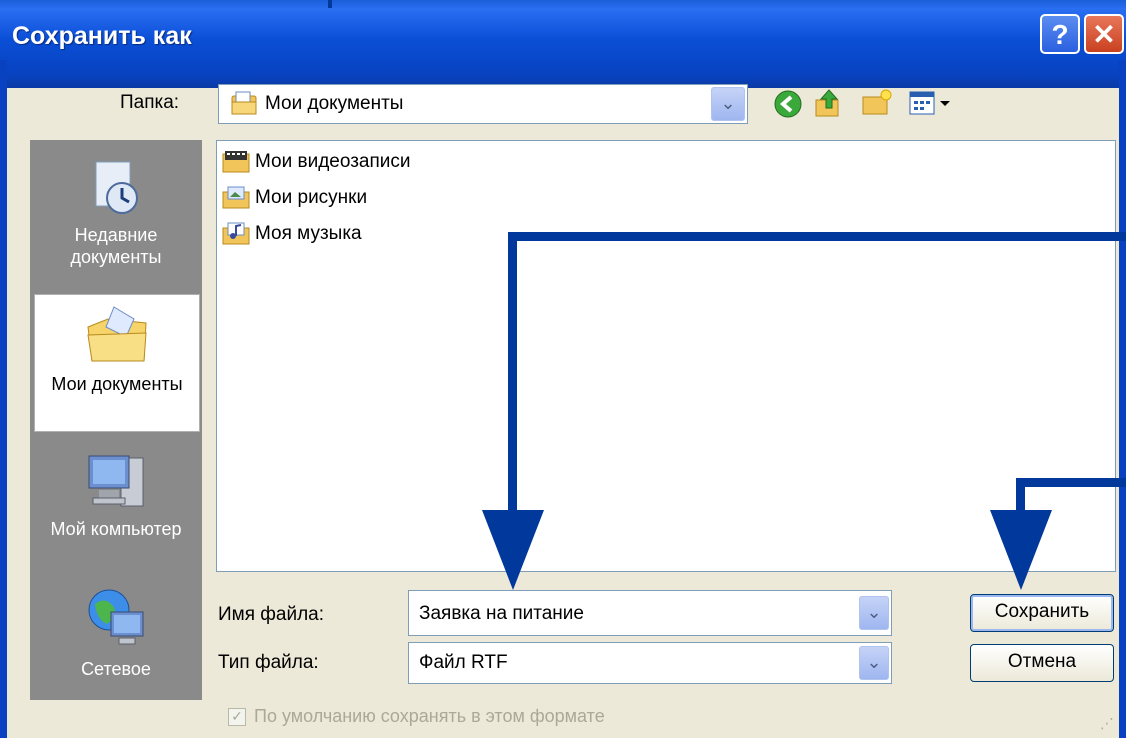 This screenshot has width=1126, height=738. What do you see at coordinates (931, 106) in the screenshot?
I see `view-menu-icon` at bounding box center [931, 106].